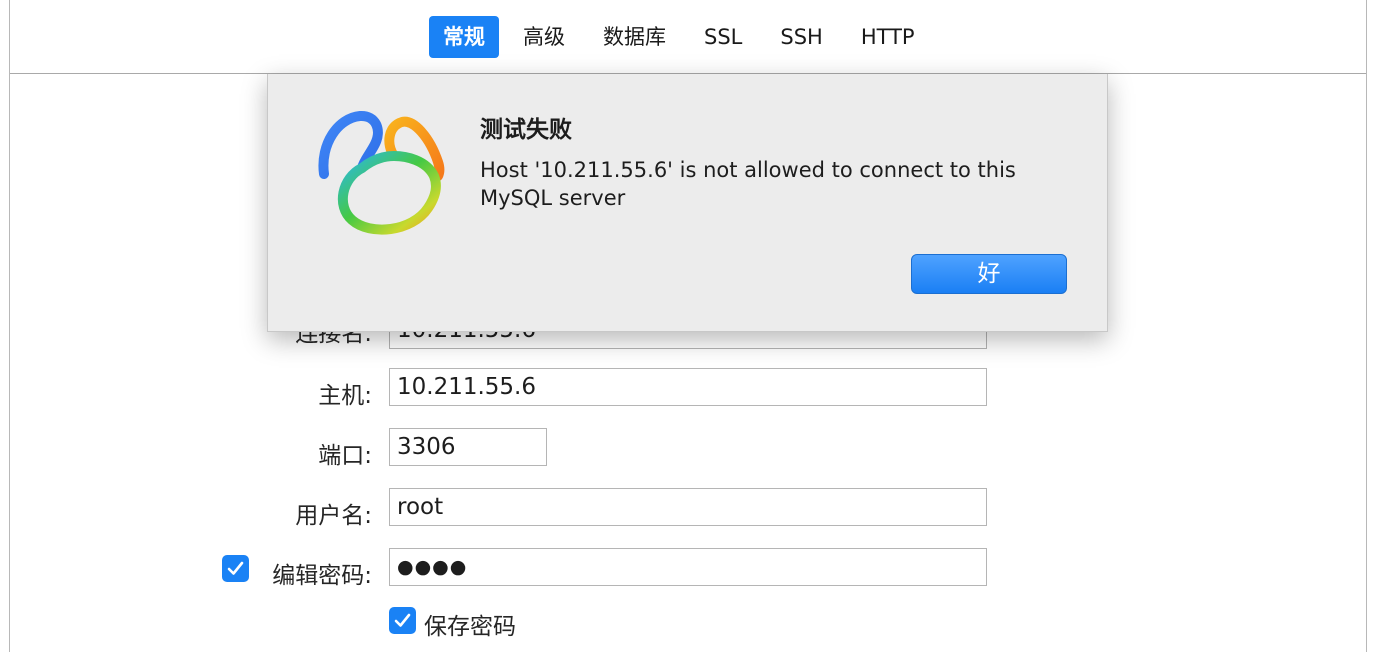  Describe the element at coordinates (1366, 326) in the screenshot. I see `window-right-edge` at that location.